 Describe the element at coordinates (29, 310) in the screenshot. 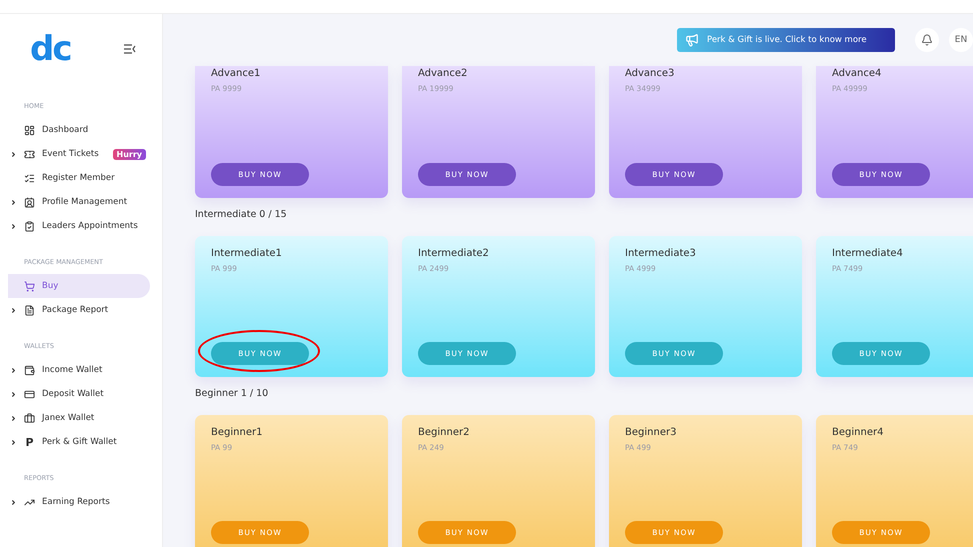

I see `document-icon` at that location.